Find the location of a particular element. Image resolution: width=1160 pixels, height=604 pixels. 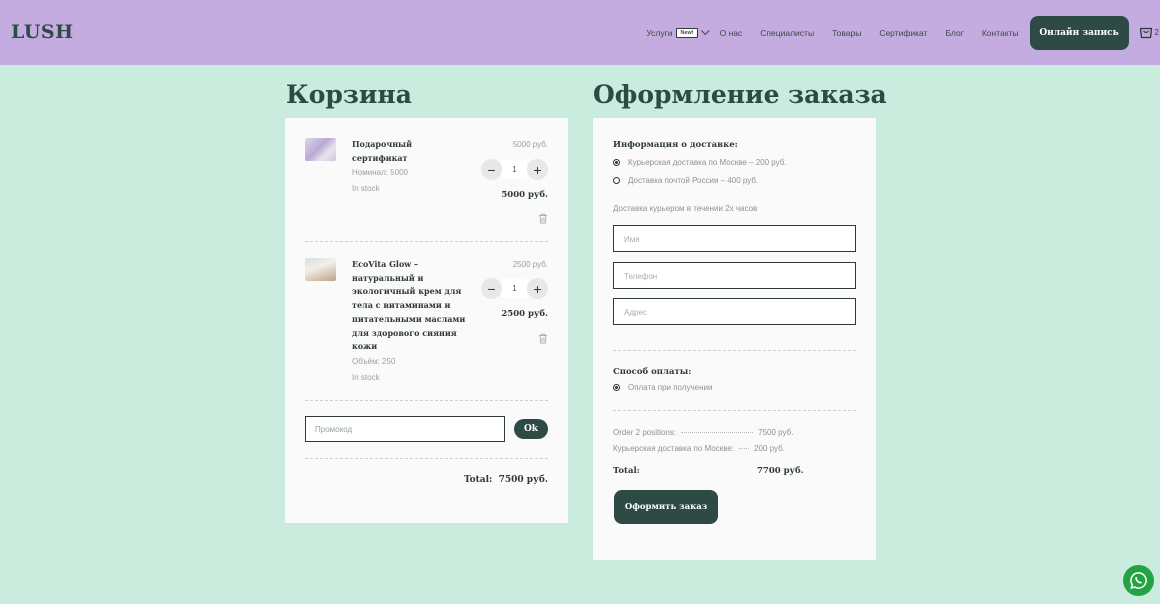

chevron-down-icon is located at coordinates (705, 30).